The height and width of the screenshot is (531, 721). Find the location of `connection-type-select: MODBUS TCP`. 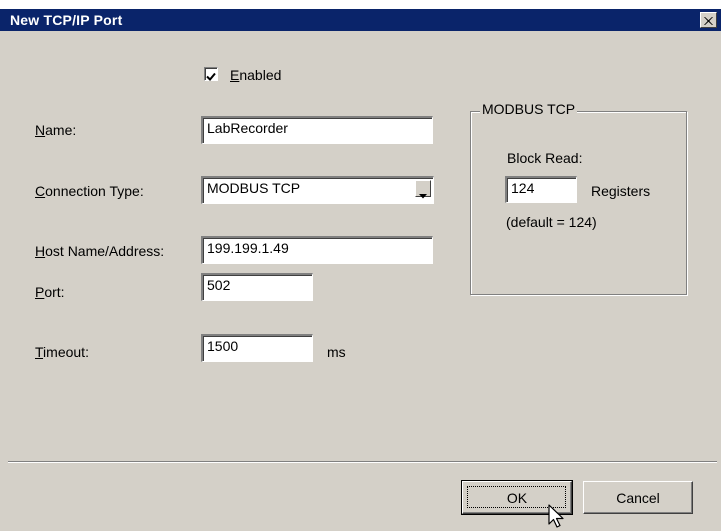

connection-type-select: MODBUS TCP is located at coordinates (317, 190).